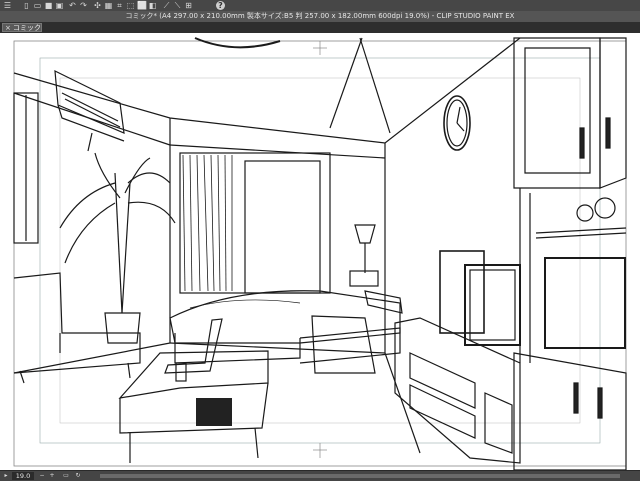  I want to click on tab-bar: × コミック*, so click(320, 31).